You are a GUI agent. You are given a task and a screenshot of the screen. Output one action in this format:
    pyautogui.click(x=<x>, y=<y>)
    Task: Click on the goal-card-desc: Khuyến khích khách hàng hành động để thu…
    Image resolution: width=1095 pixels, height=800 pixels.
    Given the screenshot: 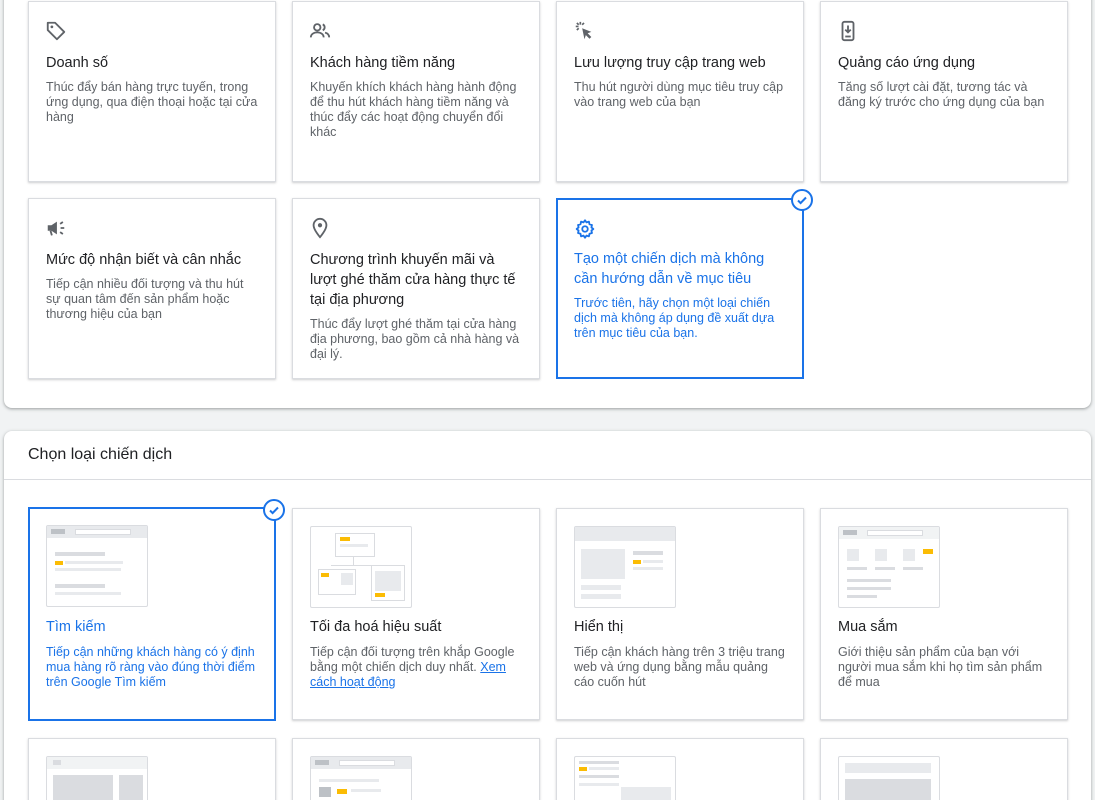 What is the action you would take?
    pyautogui.click(x=413, y=109)
    